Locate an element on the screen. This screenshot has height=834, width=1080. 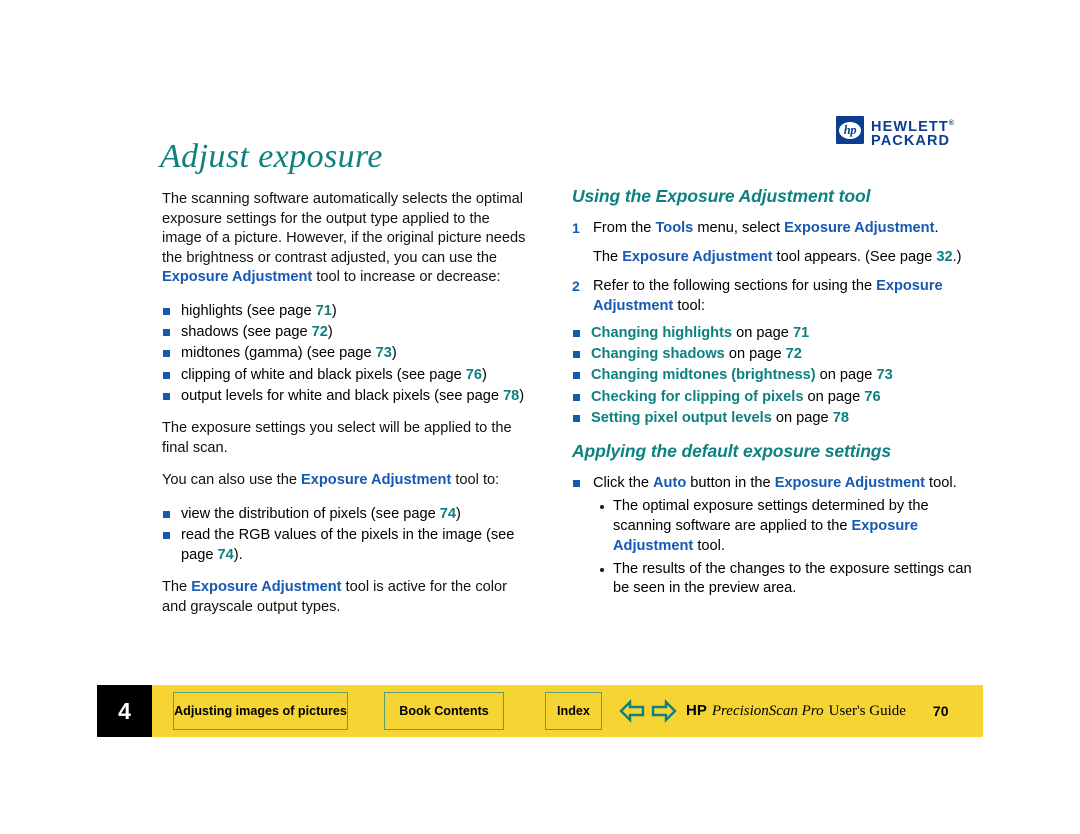
hp-logo-wordmark: HEWLETT® PACKARD is located at coordinates (913, 132).